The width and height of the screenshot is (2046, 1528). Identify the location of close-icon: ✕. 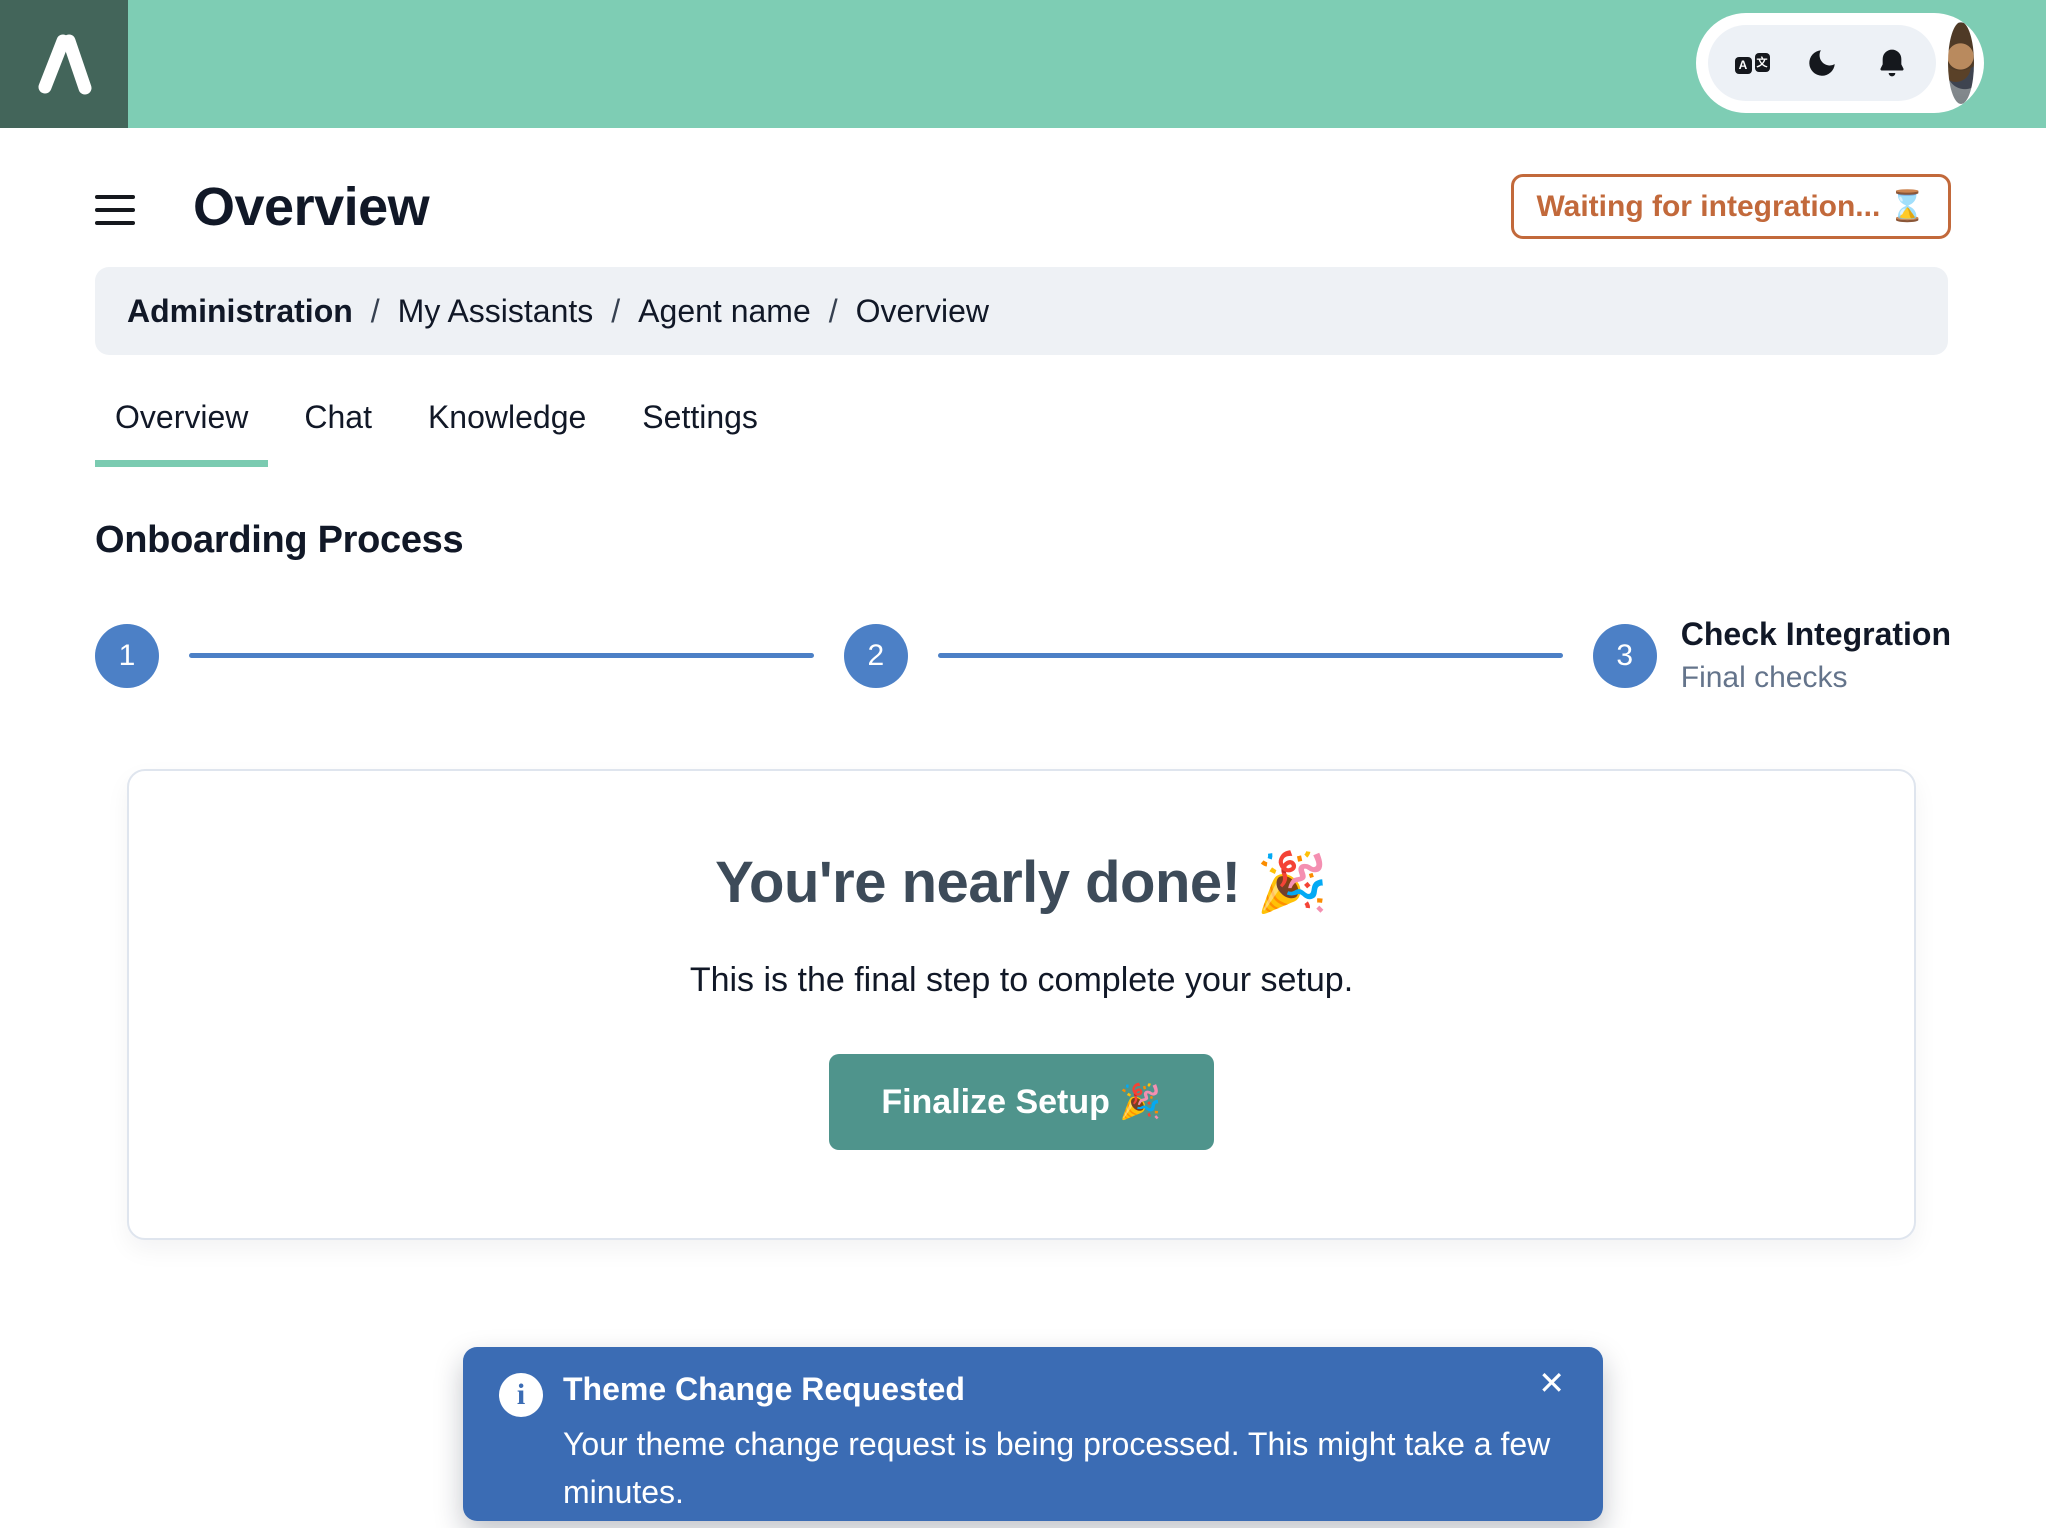
(1551, 1383).